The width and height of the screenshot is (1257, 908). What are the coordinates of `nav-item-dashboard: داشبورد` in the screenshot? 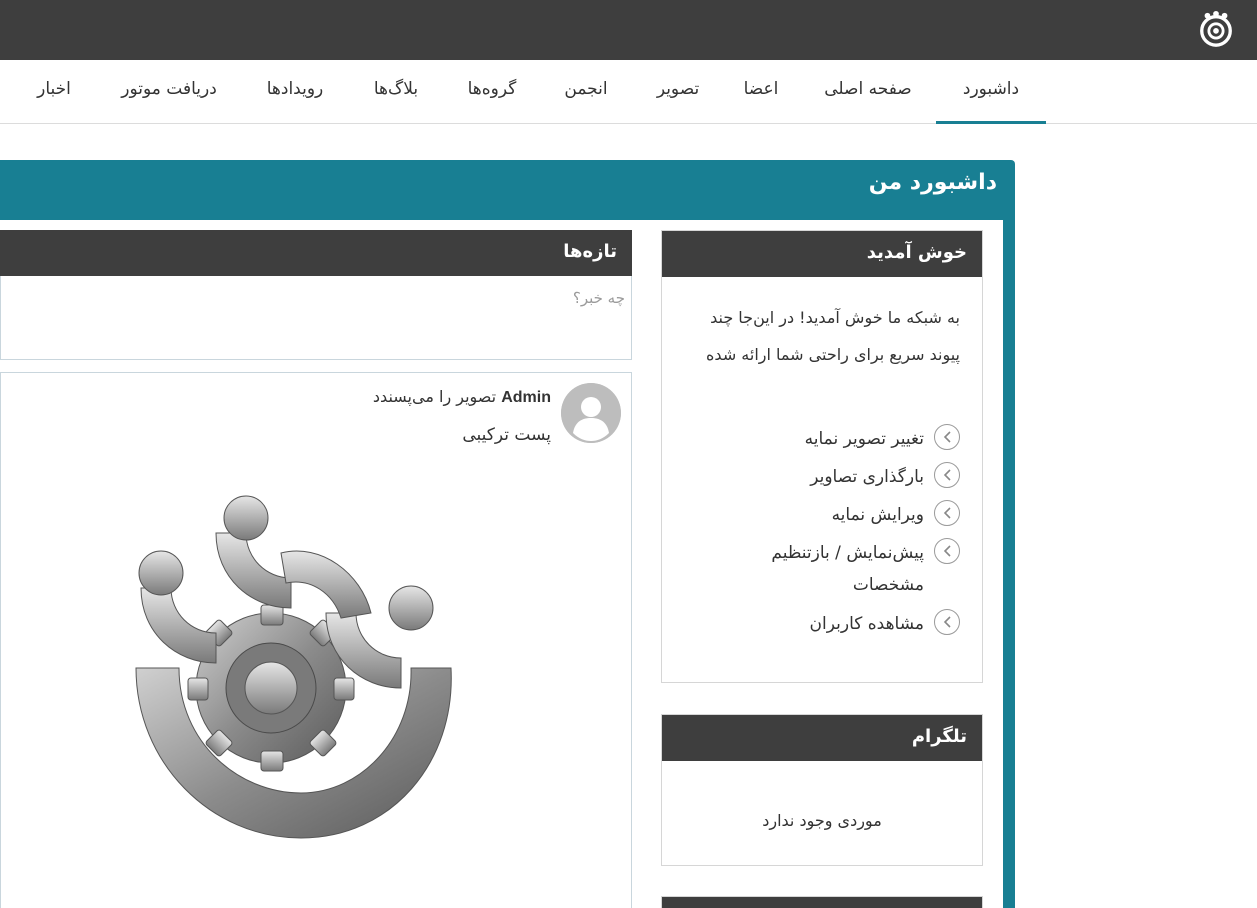 It's located at (991, 92).